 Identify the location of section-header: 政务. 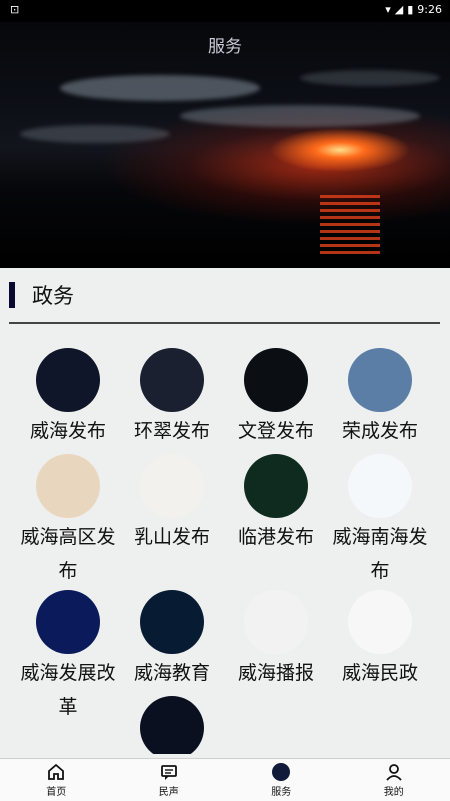
(225, 296).